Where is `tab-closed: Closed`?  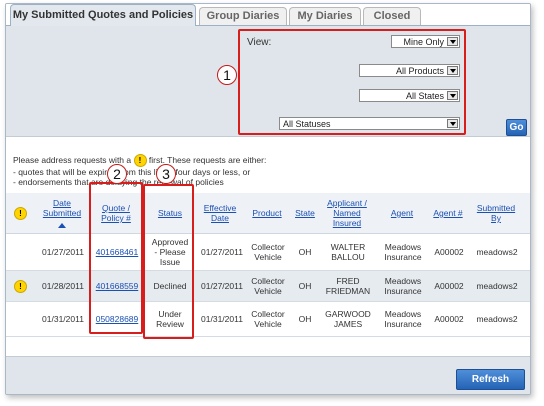 tab-closed: Closed is located at coordinates (392, 16).